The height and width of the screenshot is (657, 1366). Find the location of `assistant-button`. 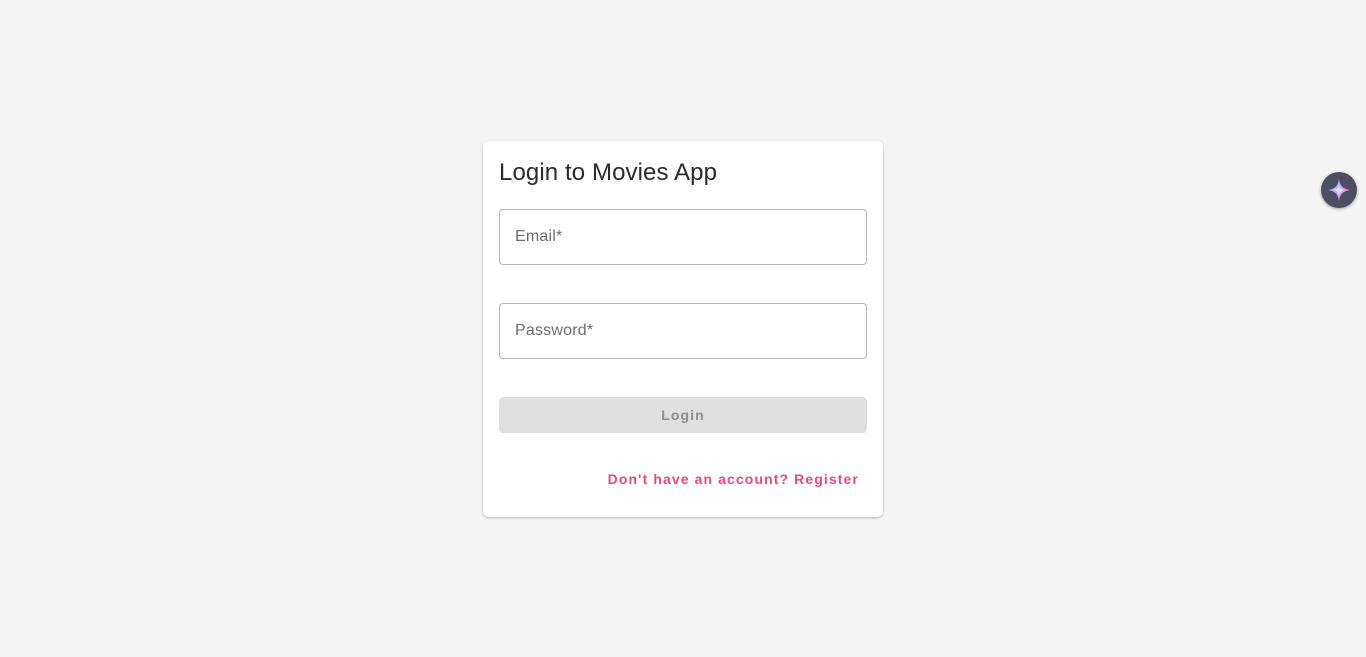

assistant-button is located at coordinates (1339, 190).